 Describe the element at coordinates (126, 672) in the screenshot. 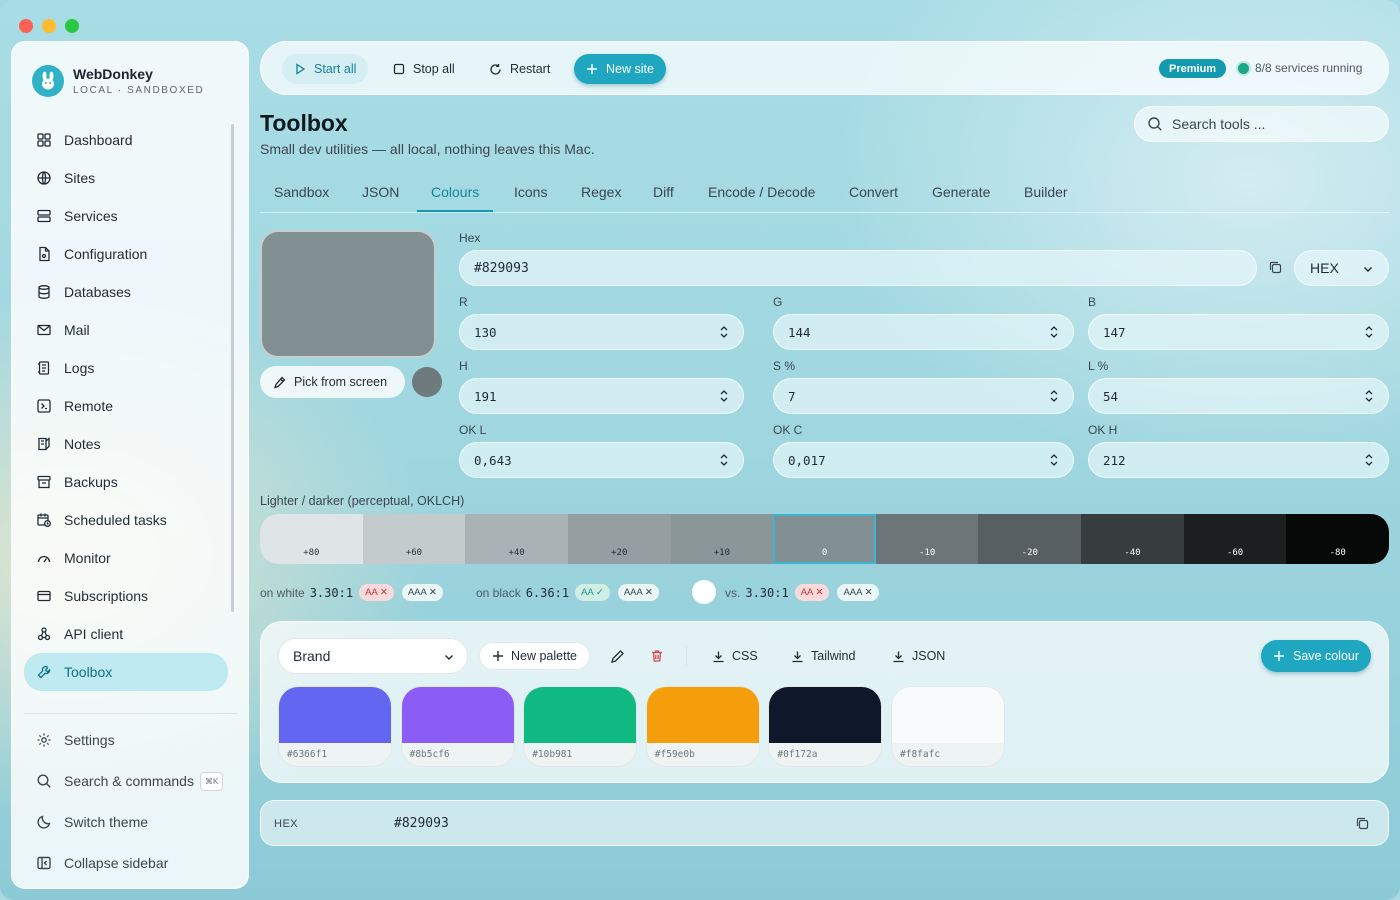

I see `sidebar-item-toolbox: Toolbox` at that location.